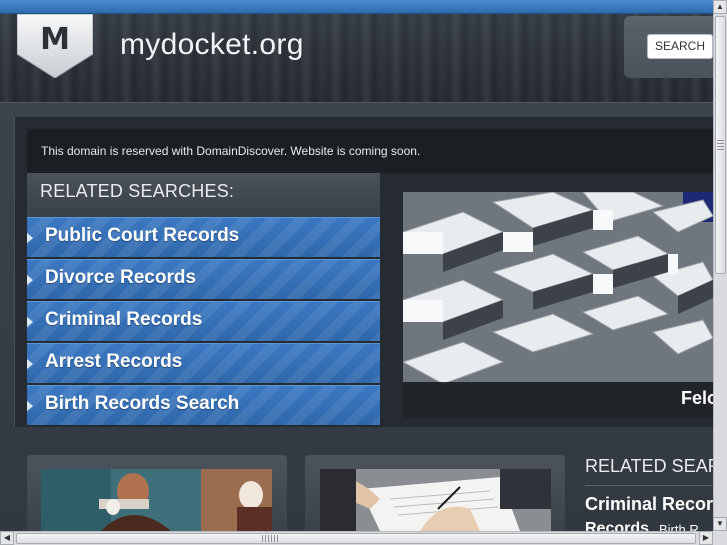 The width and height of the screenshot is (727, 545). I want to click on logo: M, so click(55, 46).